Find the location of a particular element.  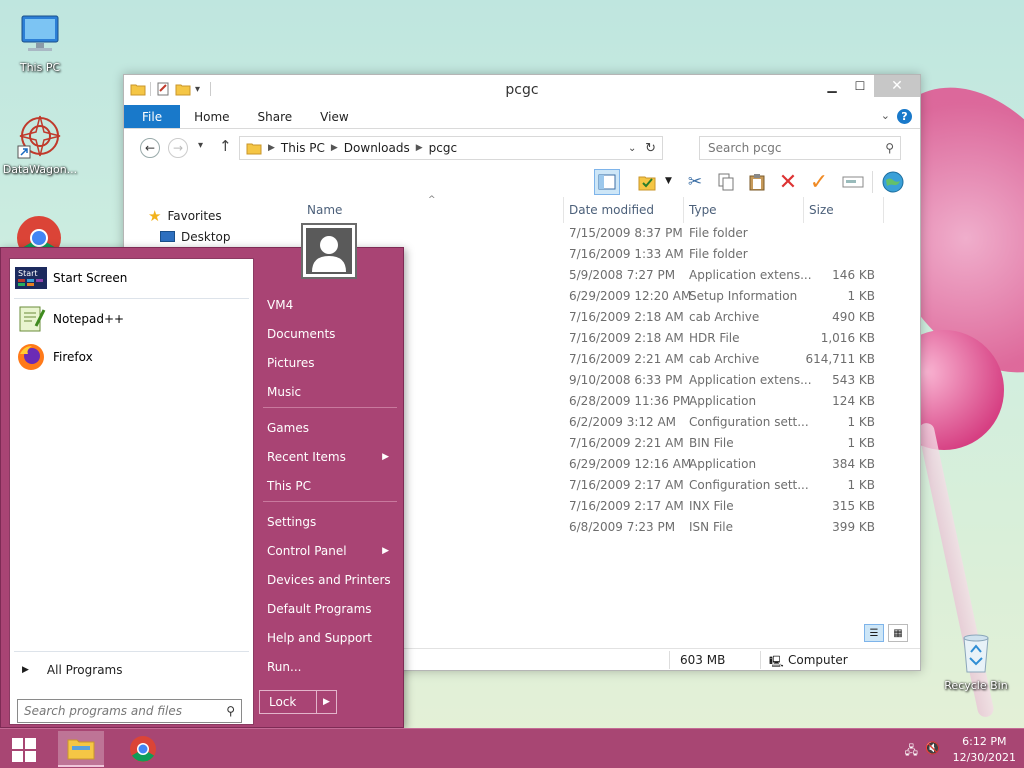

start-search-input: Search programs and files ⚲ is located at coordinates (129, 711).